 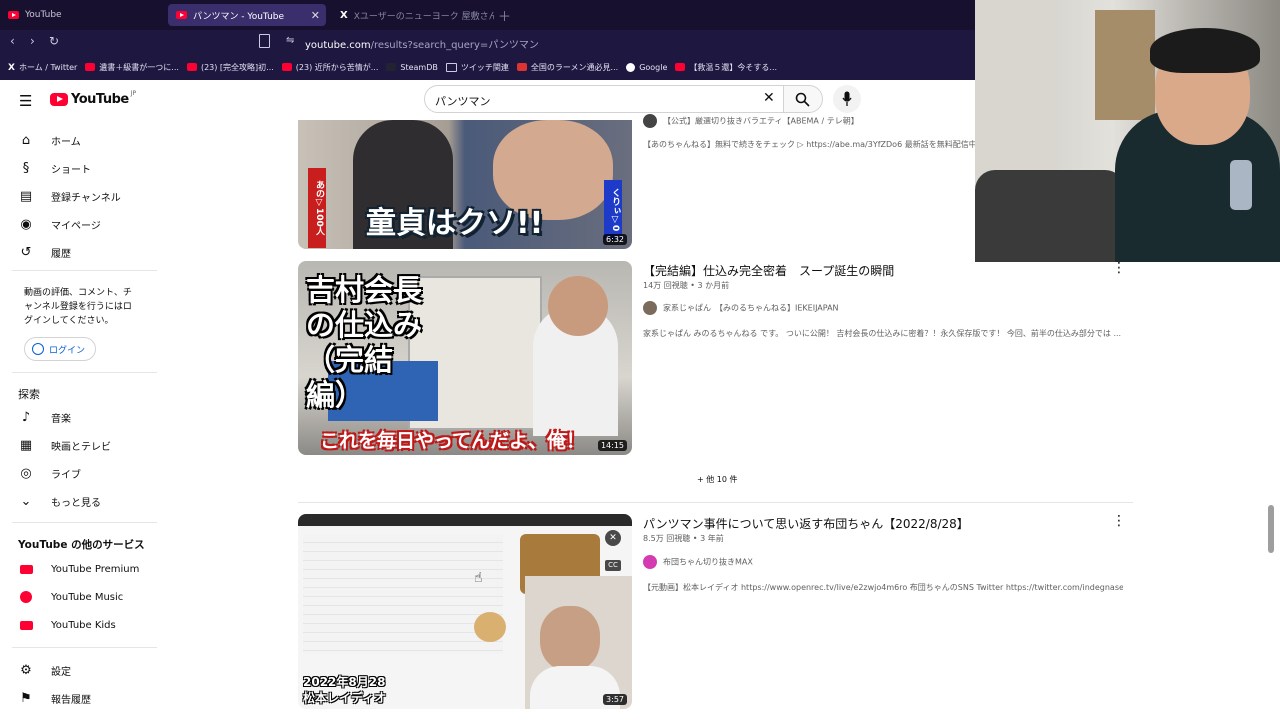 I want to click on url-field: youtube.com/results?search_query=パンツマン, so click(x=422, y=43).